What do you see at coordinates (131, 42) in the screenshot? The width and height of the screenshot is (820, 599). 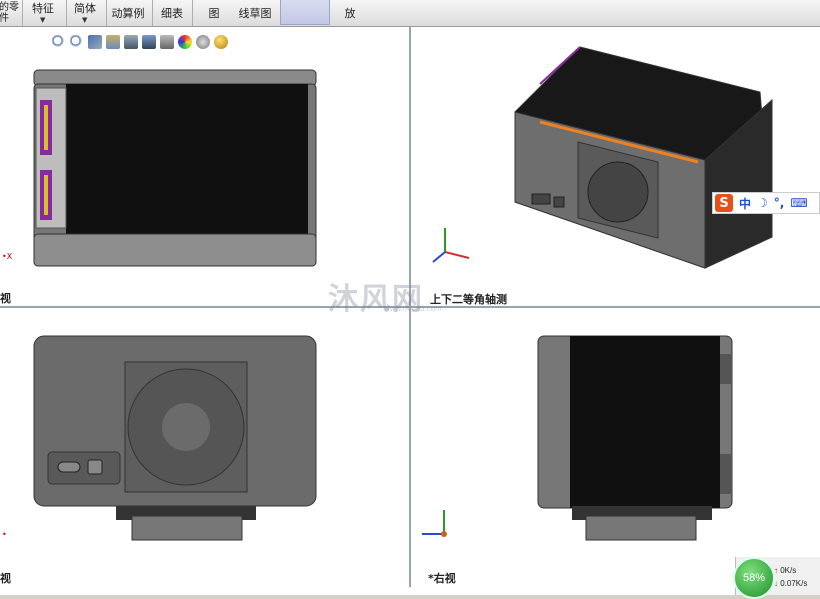 I see `view-orientation-icon` at bounding box center [131, 42].